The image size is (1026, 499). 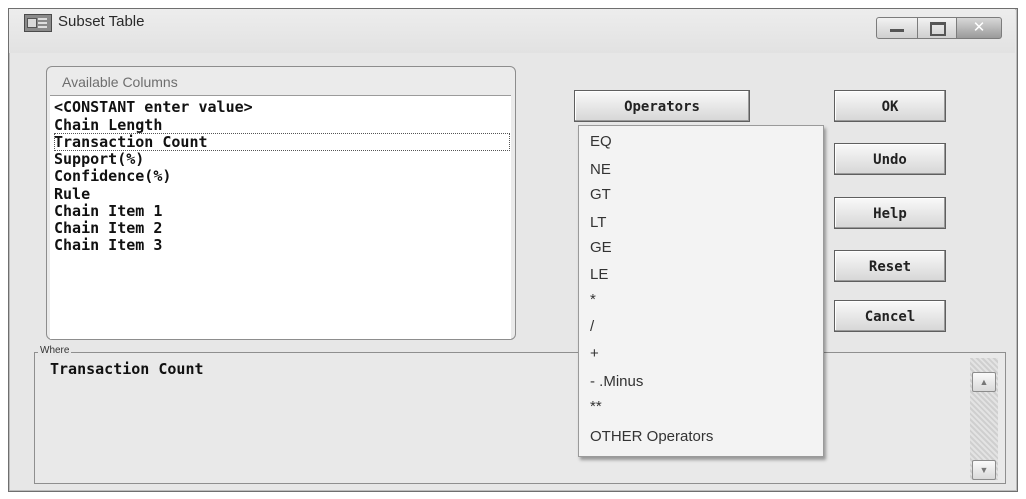 What do you see at coordinates (593, 299) in the screenshot?
I see `menu-item-multiply: *` at bounding box center [593, 299].